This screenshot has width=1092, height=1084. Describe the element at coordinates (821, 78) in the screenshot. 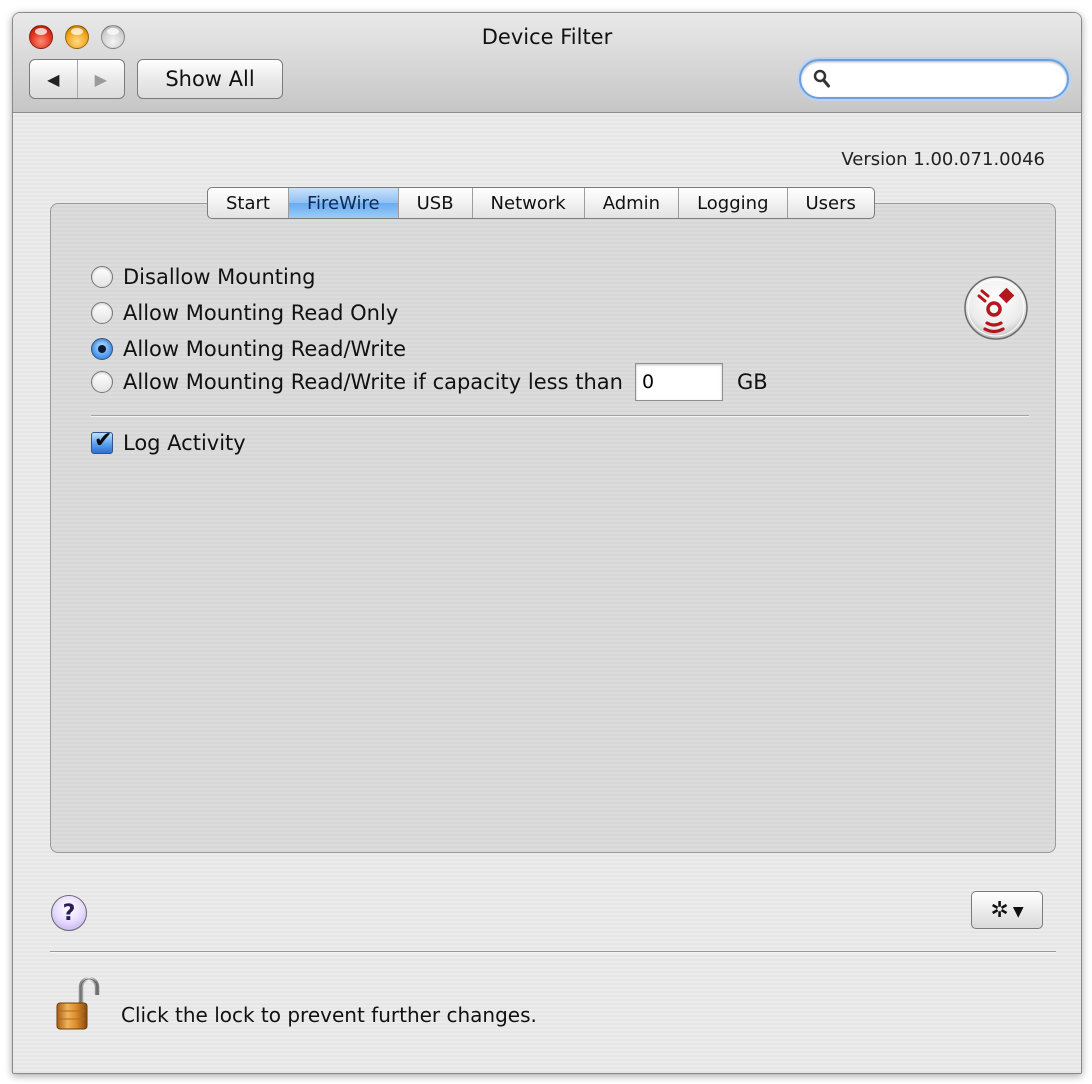

I see `magnifier-icon` at that location.